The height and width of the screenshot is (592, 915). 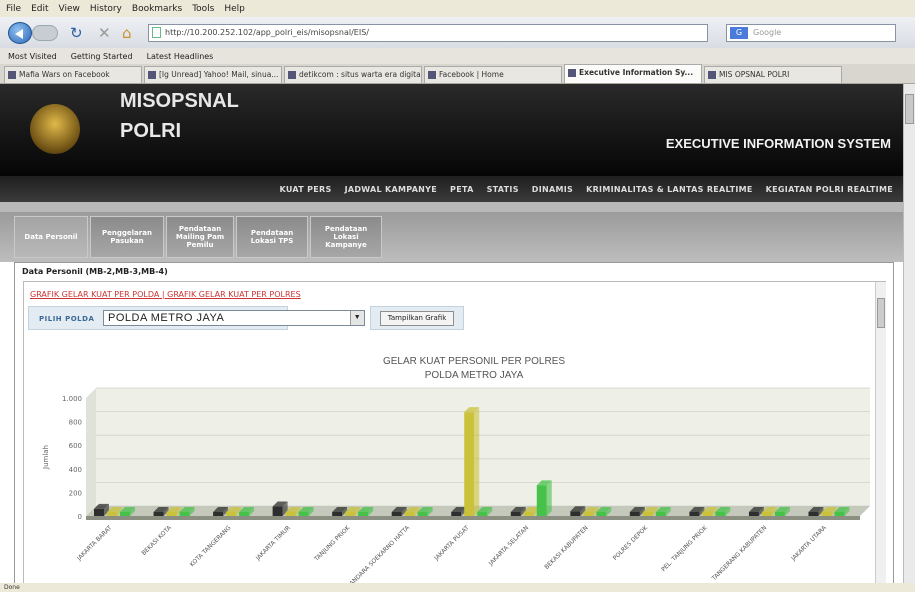 What do you see at coordinates (94, 294) in the screenshot?
I see `link-grafik-polda: GRAFIK GELAR KUAT PER POLDA` at bounding box center [94, 294].